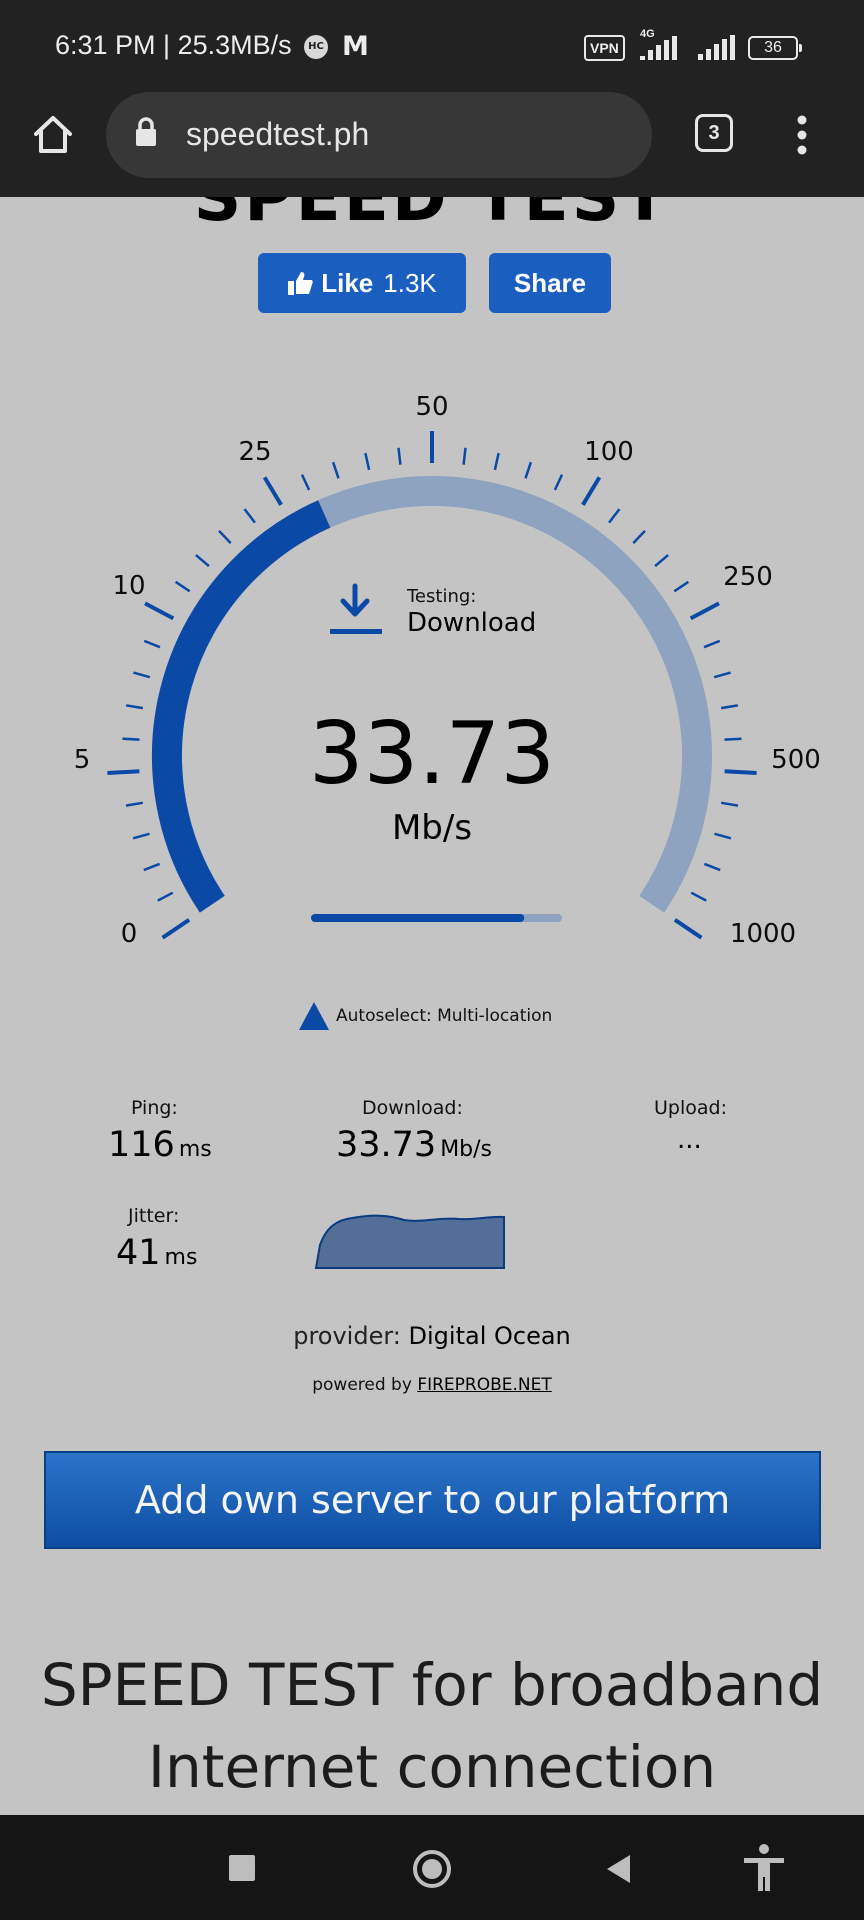 Image resolution: width=864 pixels, height=1920 pixels. I want to click on download-speed-graph, so click(409, 1241).